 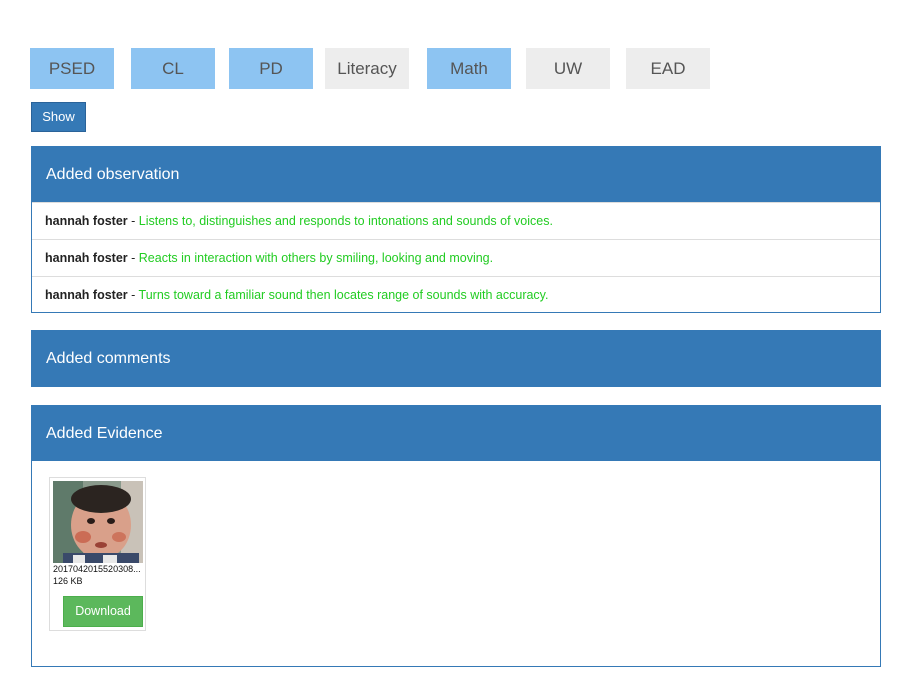 I want to click on tab-pd: PD, so click(x=271, y=68).